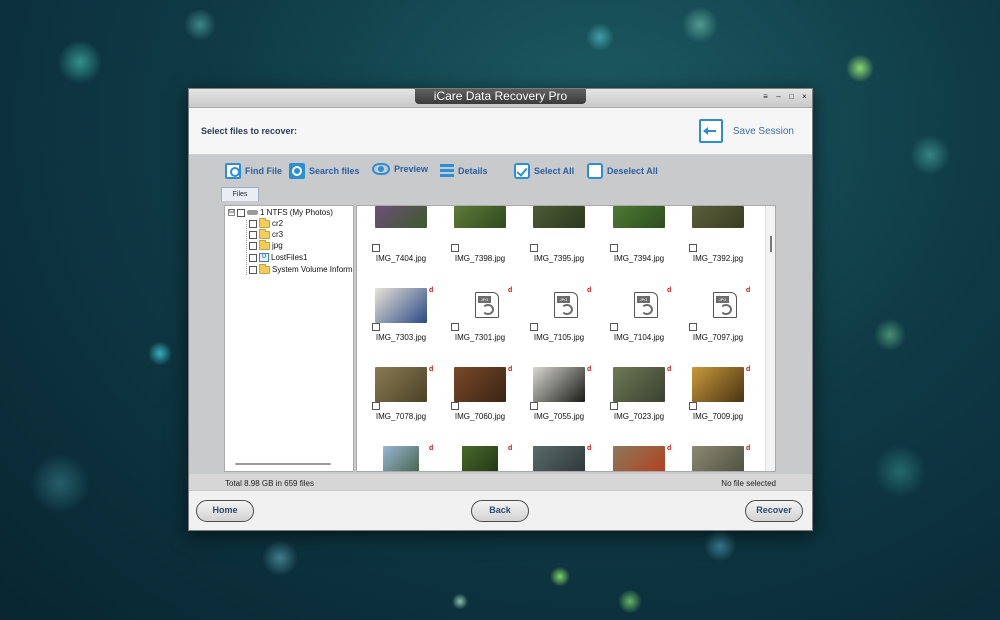 This screenshot has height=620, width=1000. Describe the element at coordinates (401, 234) in the screenshot. I see `file-item: IMG_7404.jpg` at that location.